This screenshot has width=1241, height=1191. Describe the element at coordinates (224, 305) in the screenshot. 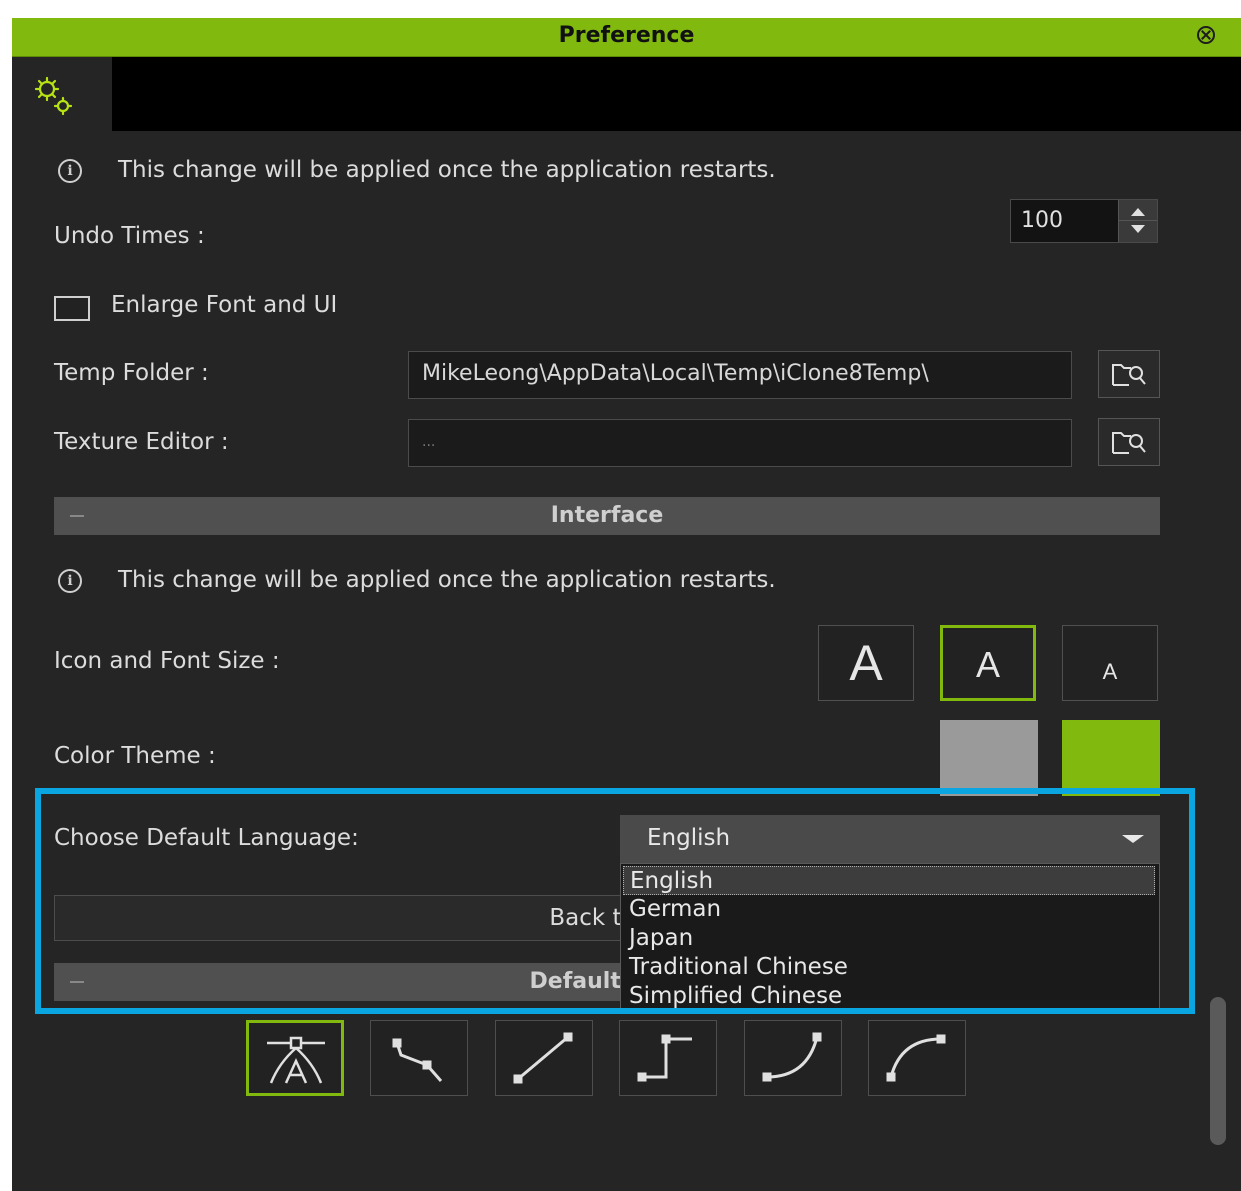

I see `enlarge-font-label: Enlarge Font and UI` at that location.